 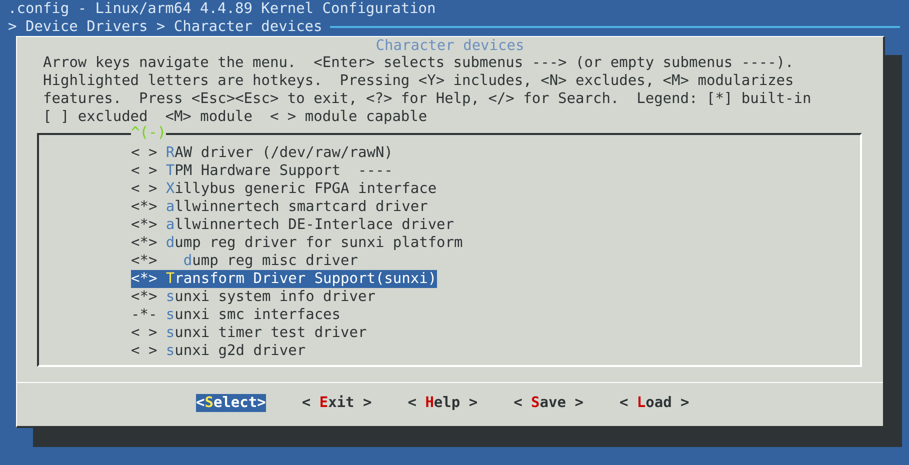 I want to click on menu-item: <*> Transform Driver Support(sunxi), so click(x=284, y=279).